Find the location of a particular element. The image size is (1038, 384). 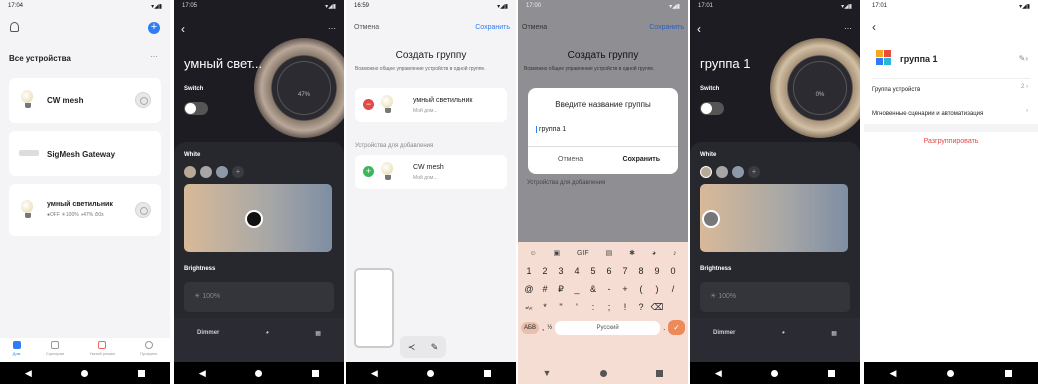

key: 0 is located at coordinates (673, 271).